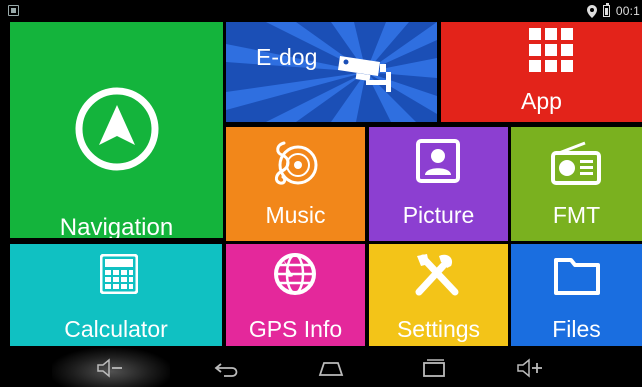 The image size is (642, 387). I want to click on speed-camera-icon, so click(364, 74).